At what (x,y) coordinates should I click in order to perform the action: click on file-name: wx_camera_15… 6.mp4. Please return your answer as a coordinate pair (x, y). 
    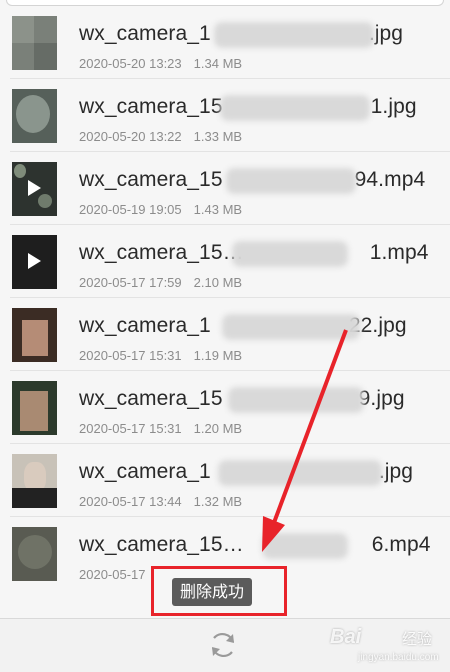
    Looking at the image, I should click on (255, 544).